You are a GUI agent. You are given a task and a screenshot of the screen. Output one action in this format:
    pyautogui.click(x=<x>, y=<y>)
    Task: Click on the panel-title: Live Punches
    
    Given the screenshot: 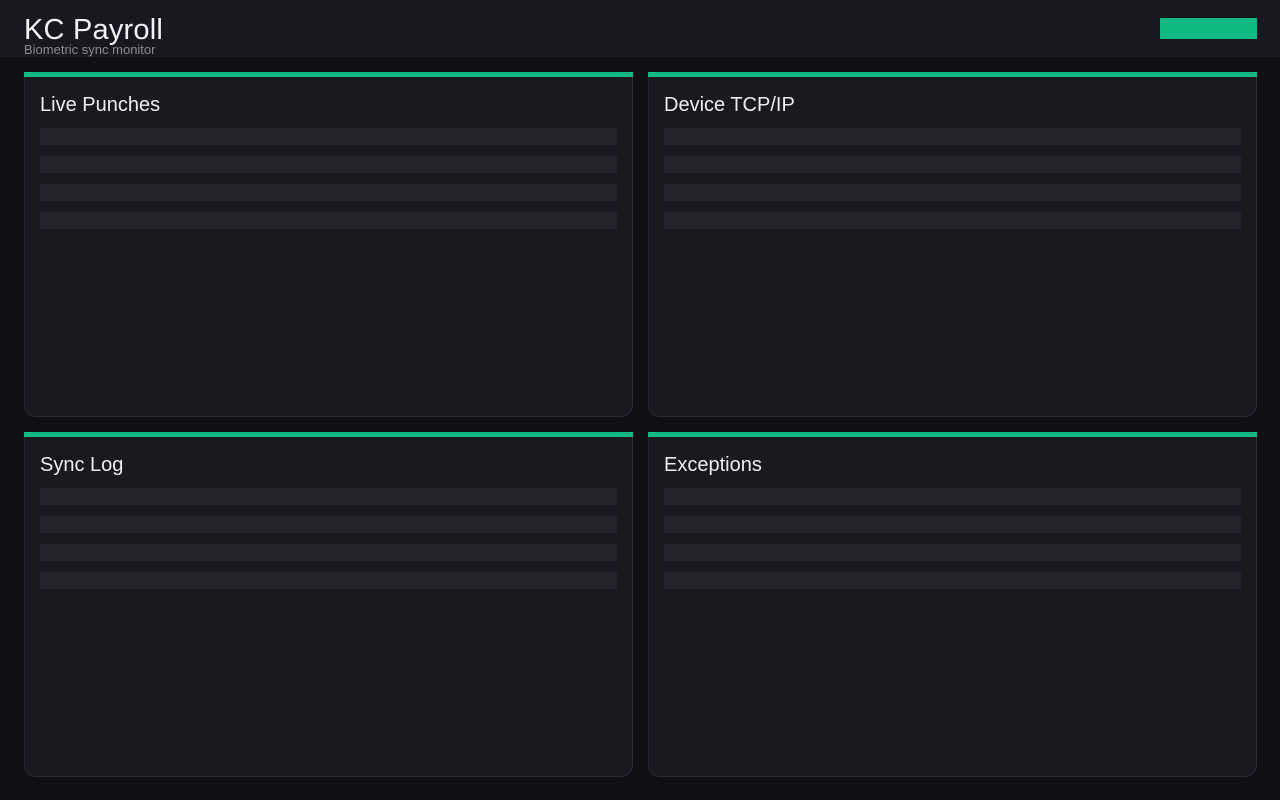 What is the action you would take?
    pyautogui.click(x=100, y=105)
    